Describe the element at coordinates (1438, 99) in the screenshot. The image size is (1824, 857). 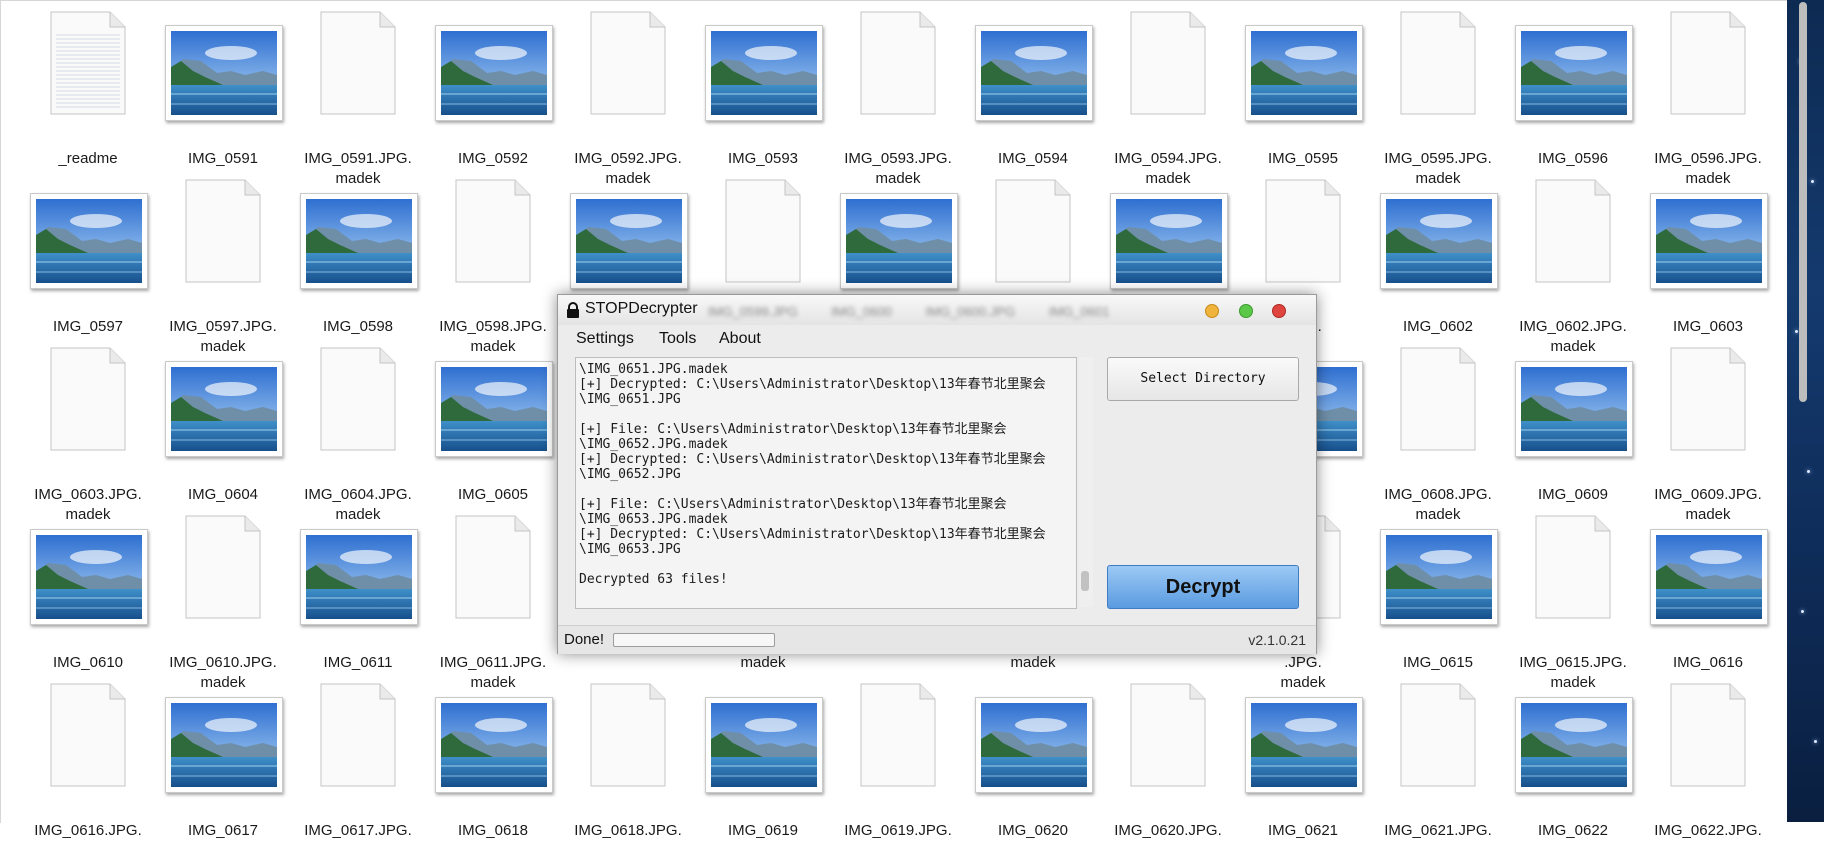
I see `encrypted-file: IMG_0595.JPG. madek` at that location.